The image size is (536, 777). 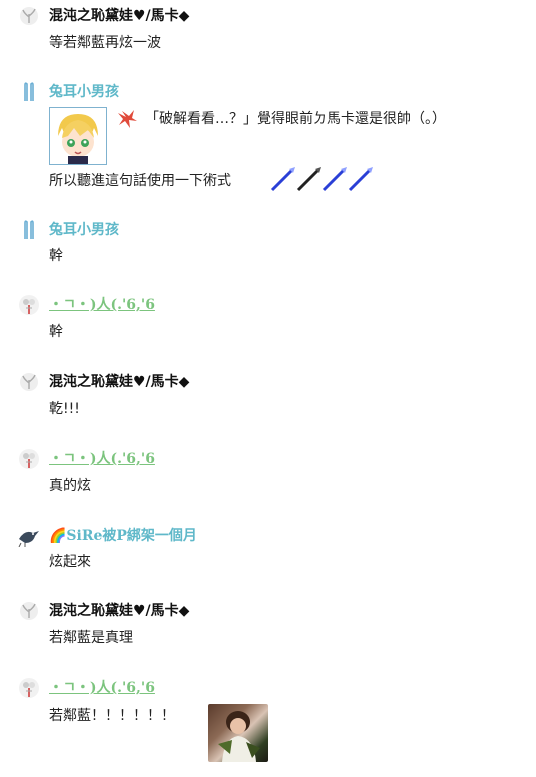 I want to click on bird-avatar-icon, so click(x=29, y=536).